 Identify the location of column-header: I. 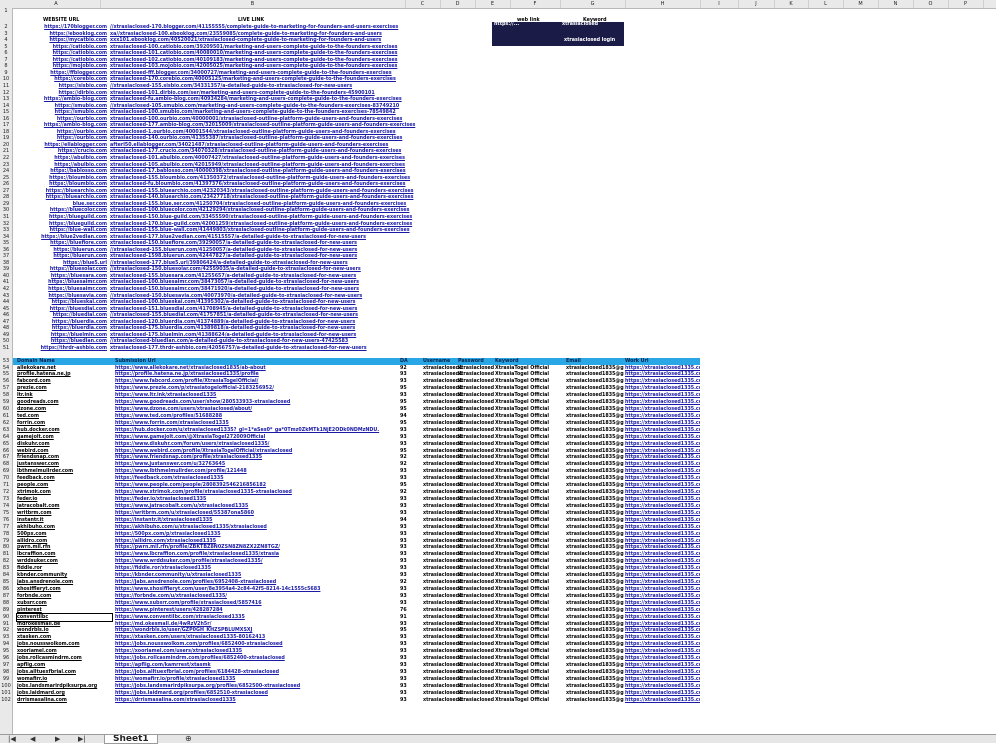
(719, 4).